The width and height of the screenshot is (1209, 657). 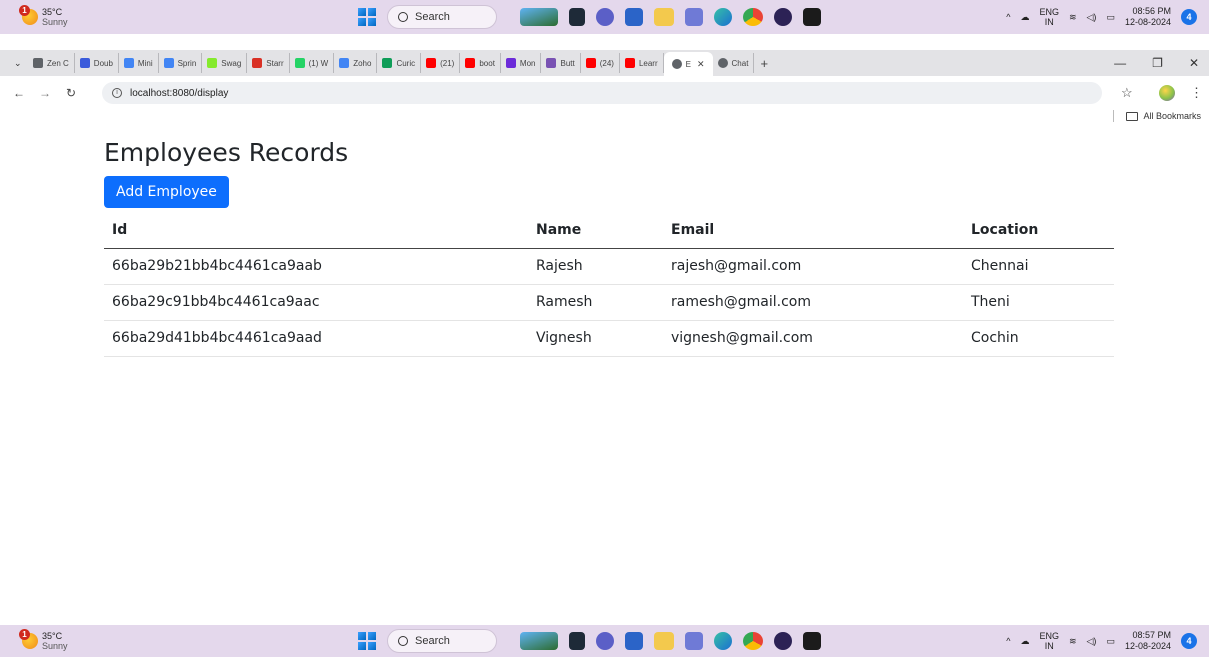 I want to click on browser-tab: Mon, so click(x=521, y=63).